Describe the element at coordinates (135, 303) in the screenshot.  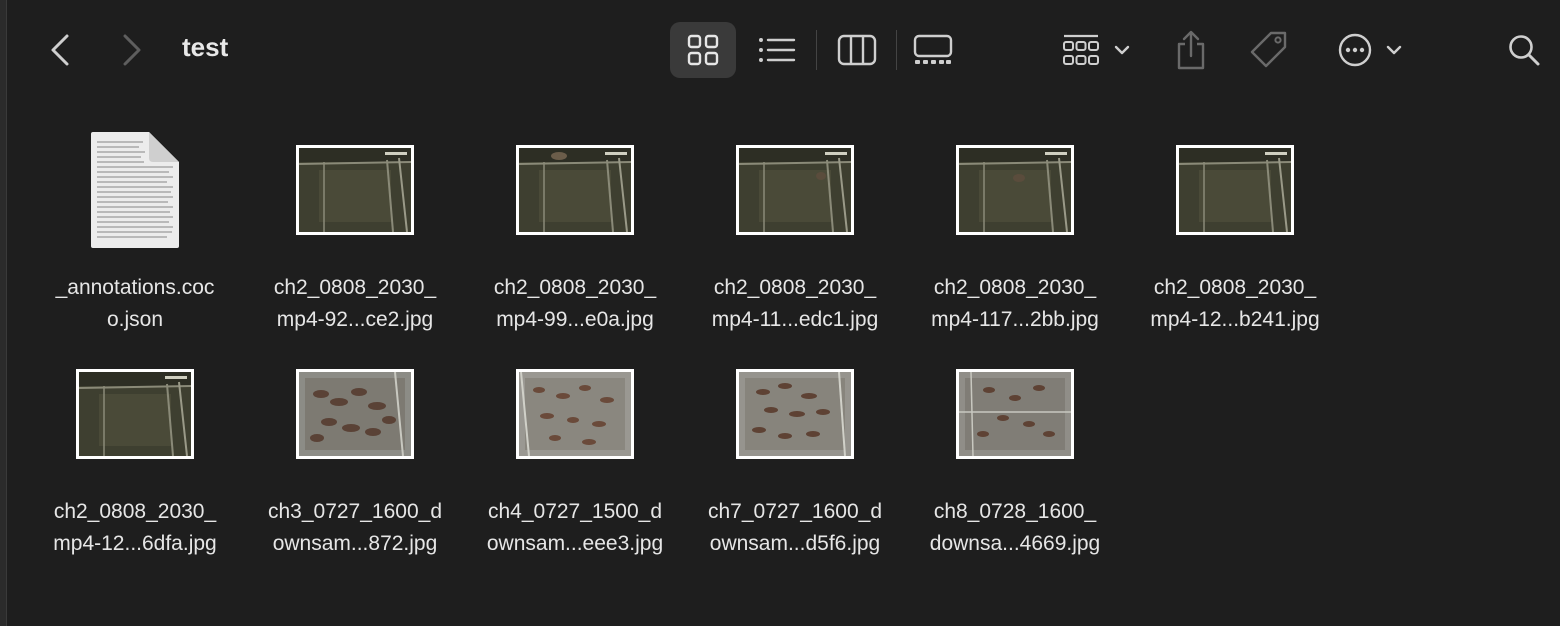
I see `file-name: _annotations.coc o.json` at that location.